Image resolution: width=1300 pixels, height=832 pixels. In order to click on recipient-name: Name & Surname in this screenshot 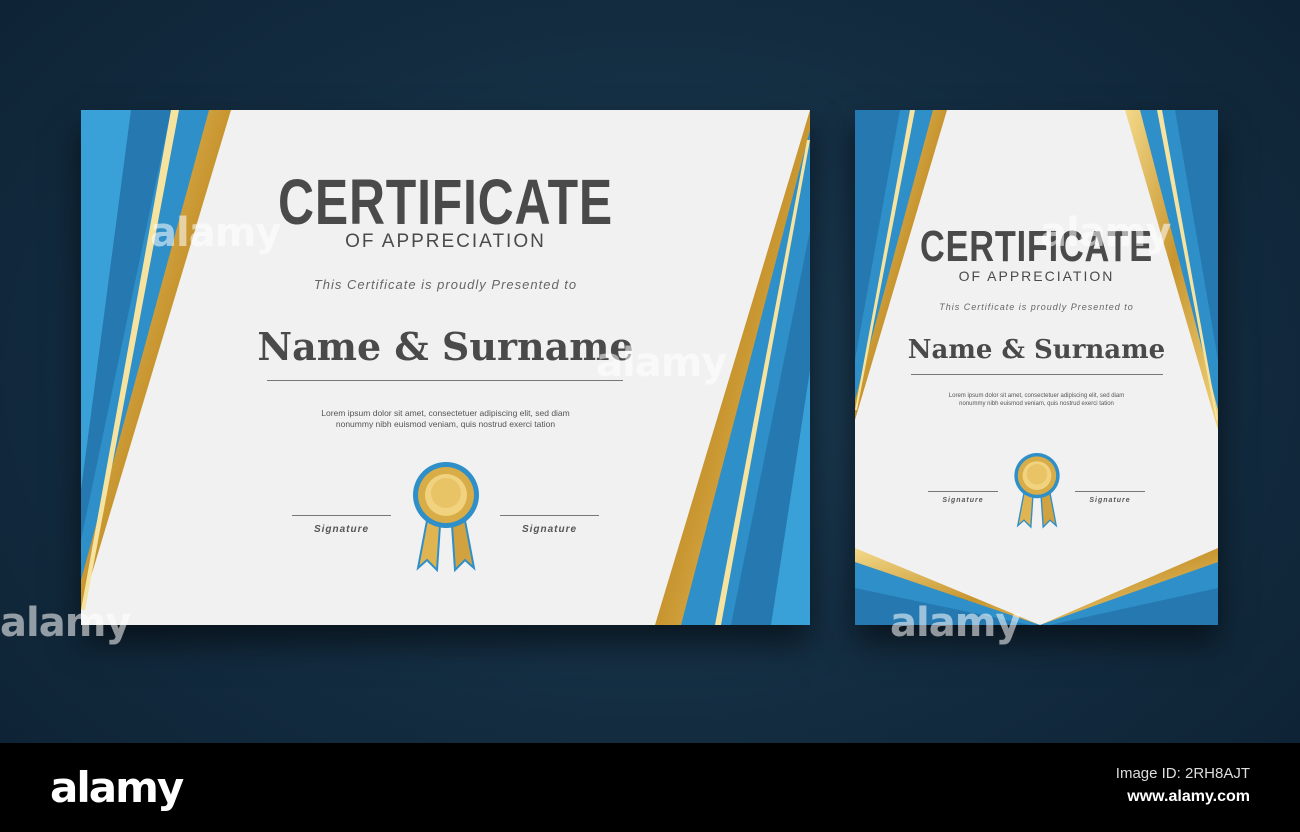, I will do `click(1036, 350)`.